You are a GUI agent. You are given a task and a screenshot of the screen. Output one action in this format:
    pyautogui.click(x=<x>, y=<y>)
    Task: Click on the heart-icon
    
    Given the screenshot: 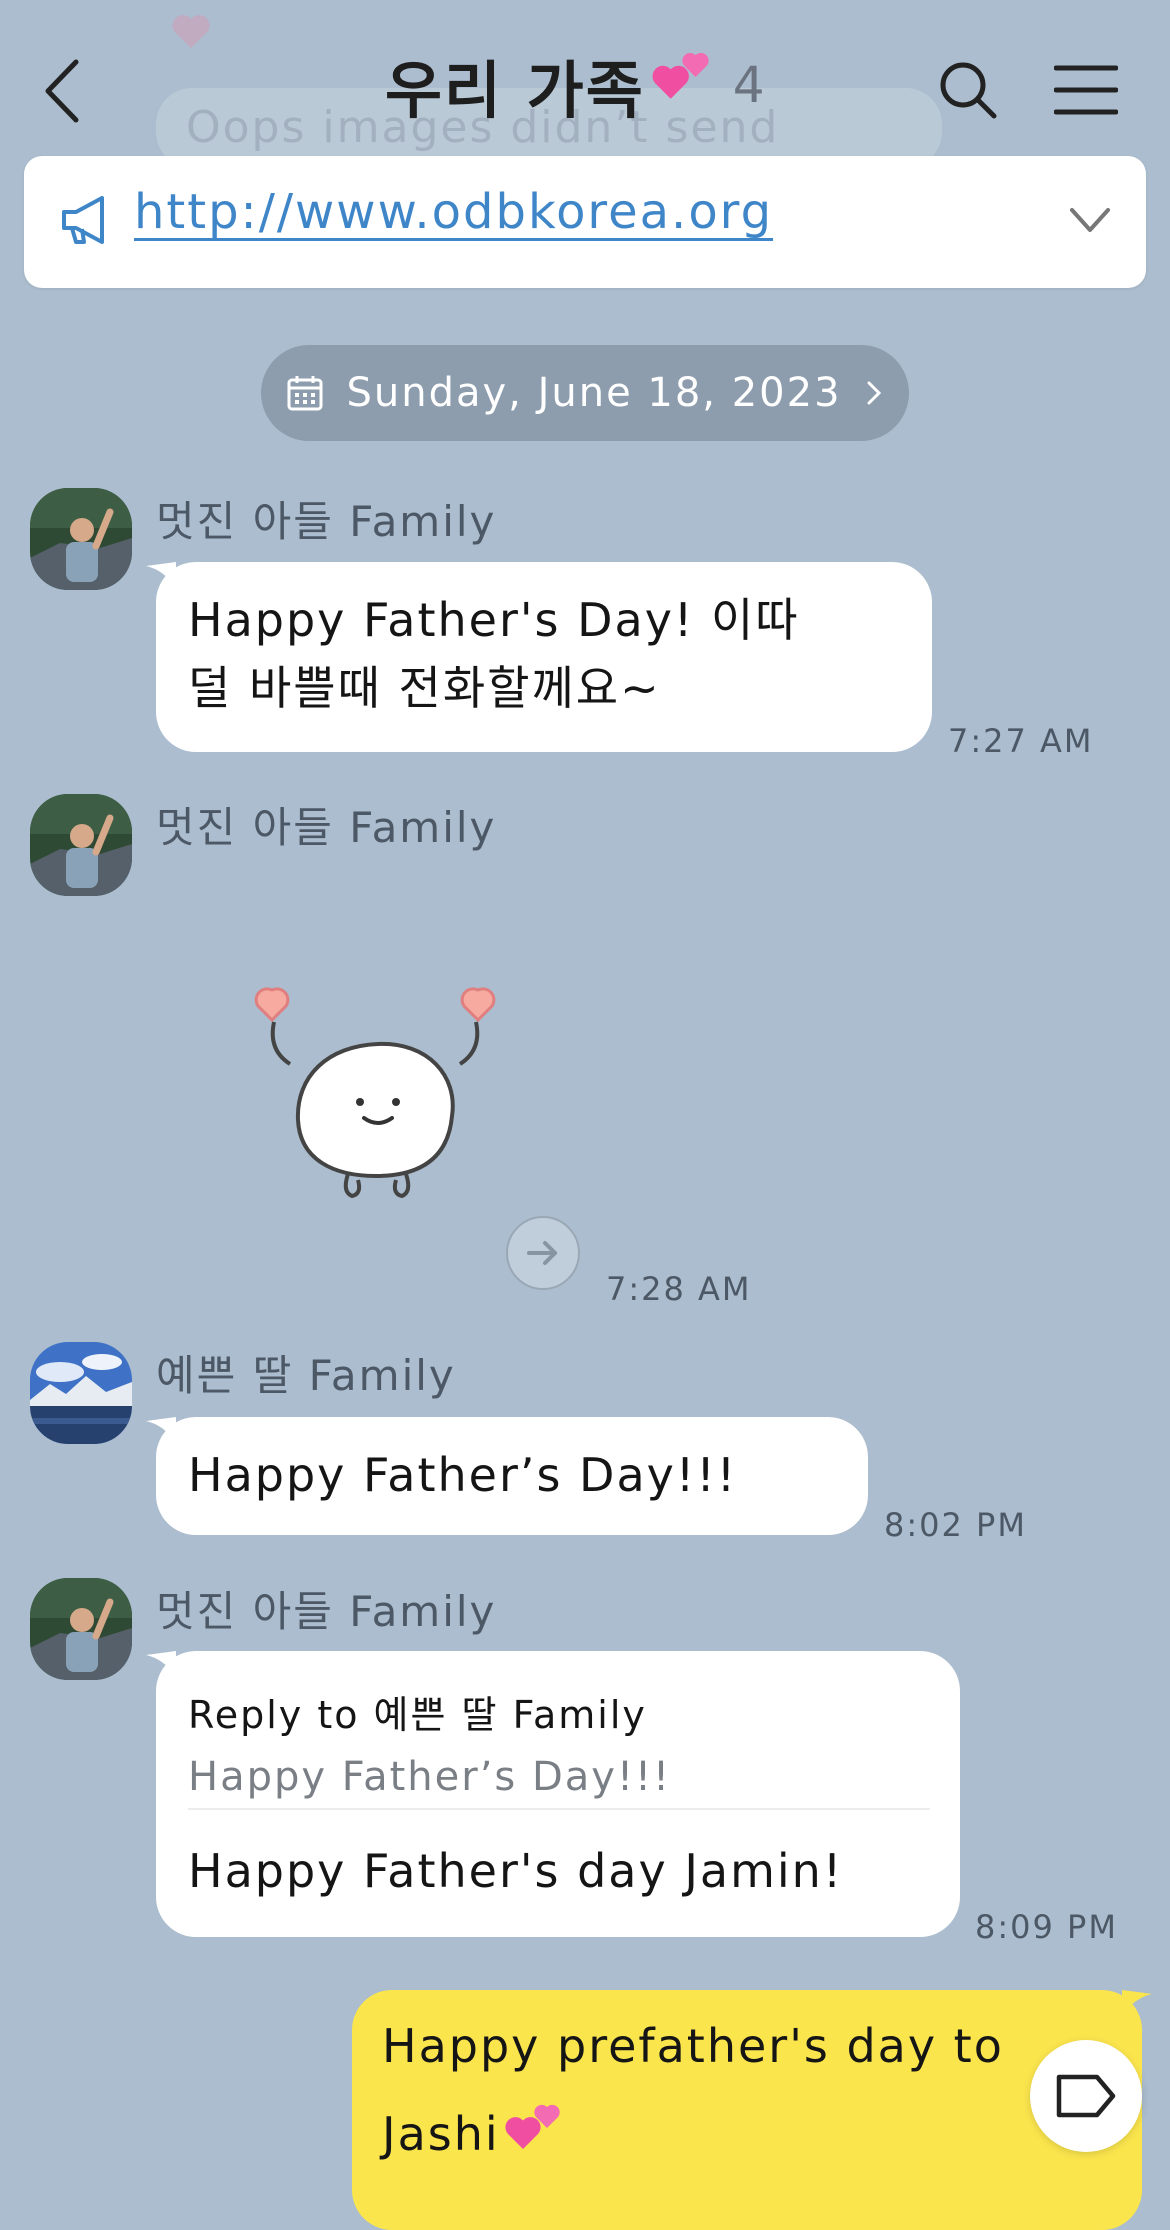 What is the action you would take?
    pyautogui.click(x=191, y=32)
    